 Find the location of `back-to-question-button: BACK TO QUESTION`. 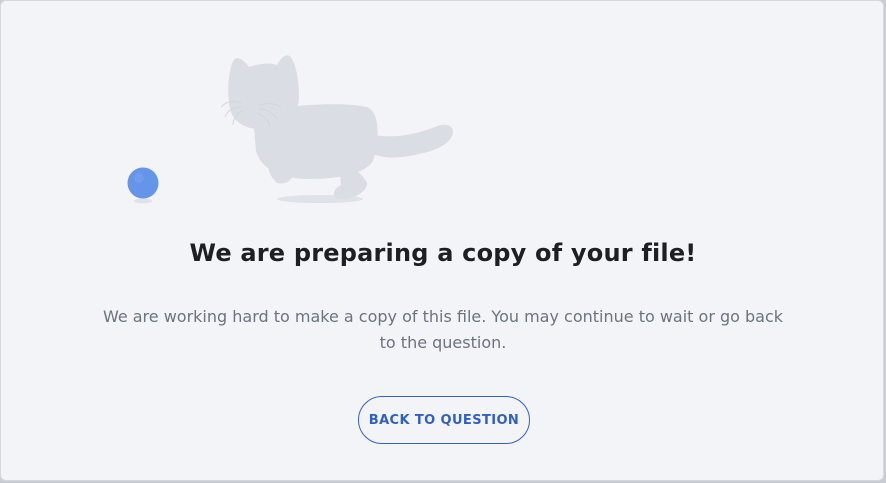

back-to-question-button: BACK TO QUESTION is located at coordinates (444, 420).